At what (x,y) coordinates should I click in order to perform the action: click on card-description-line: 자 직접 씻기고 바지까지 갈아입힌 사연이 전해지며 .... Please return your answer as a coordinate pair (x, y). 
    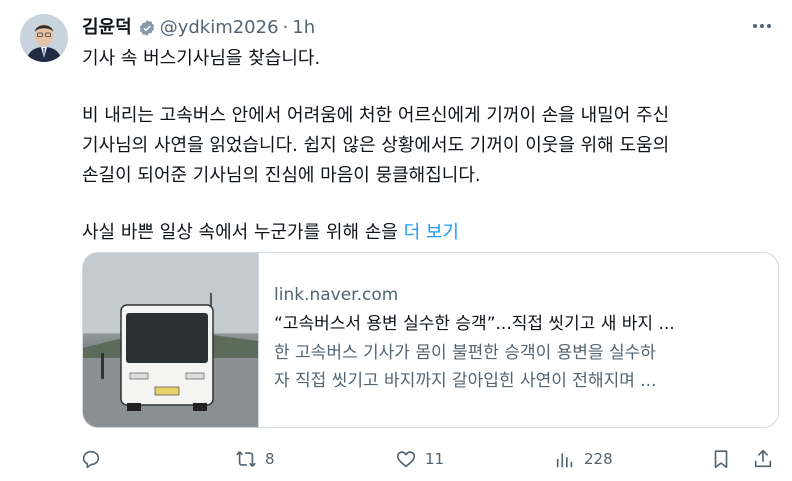
    Looking at the image, I should click on (465, 381).